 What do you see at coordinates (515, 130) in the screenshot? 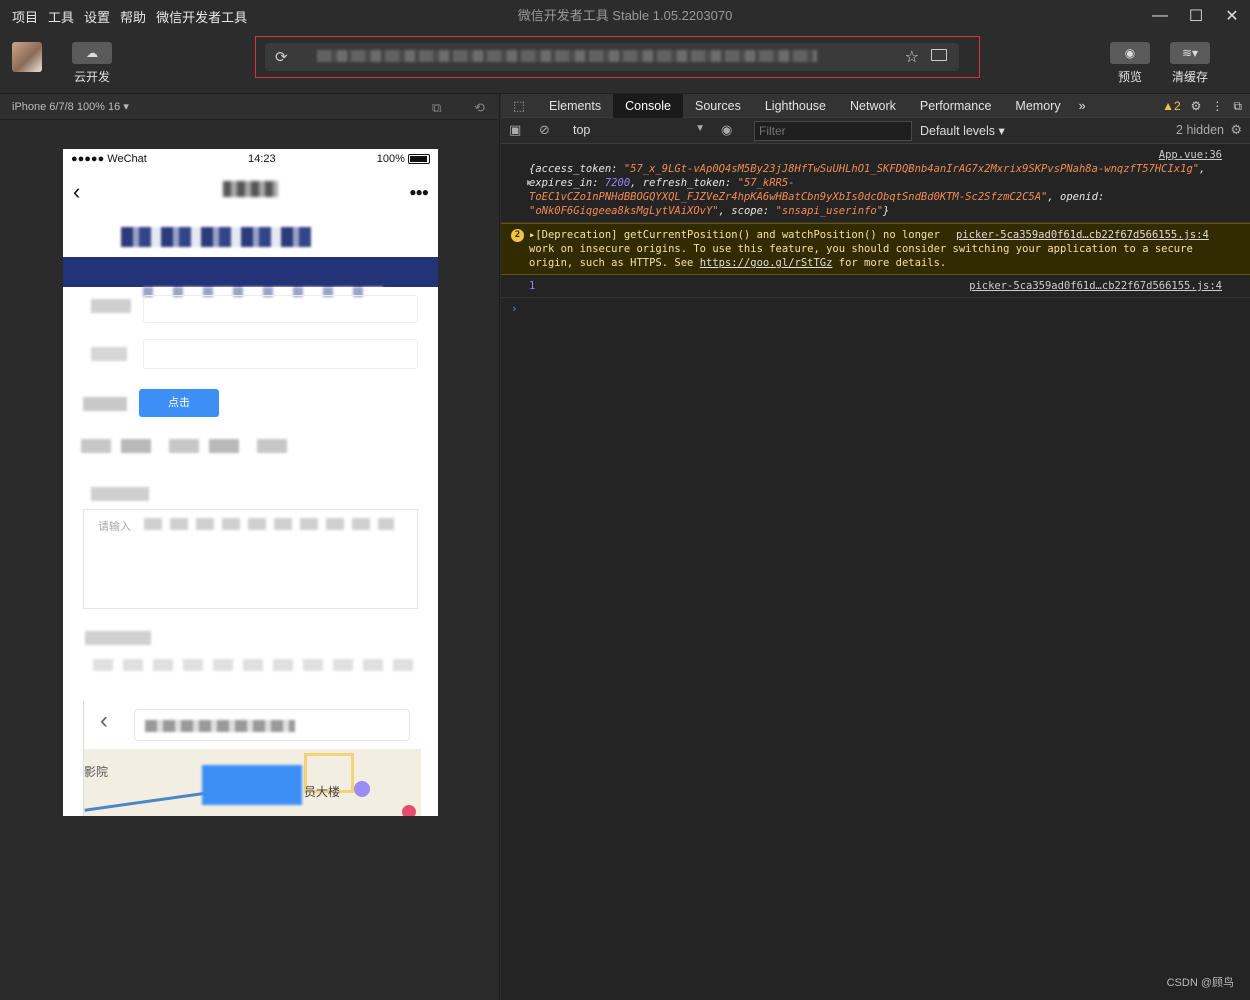
I see `sidebar-toggle-icon: ▣` at bounding box center [515, 130].